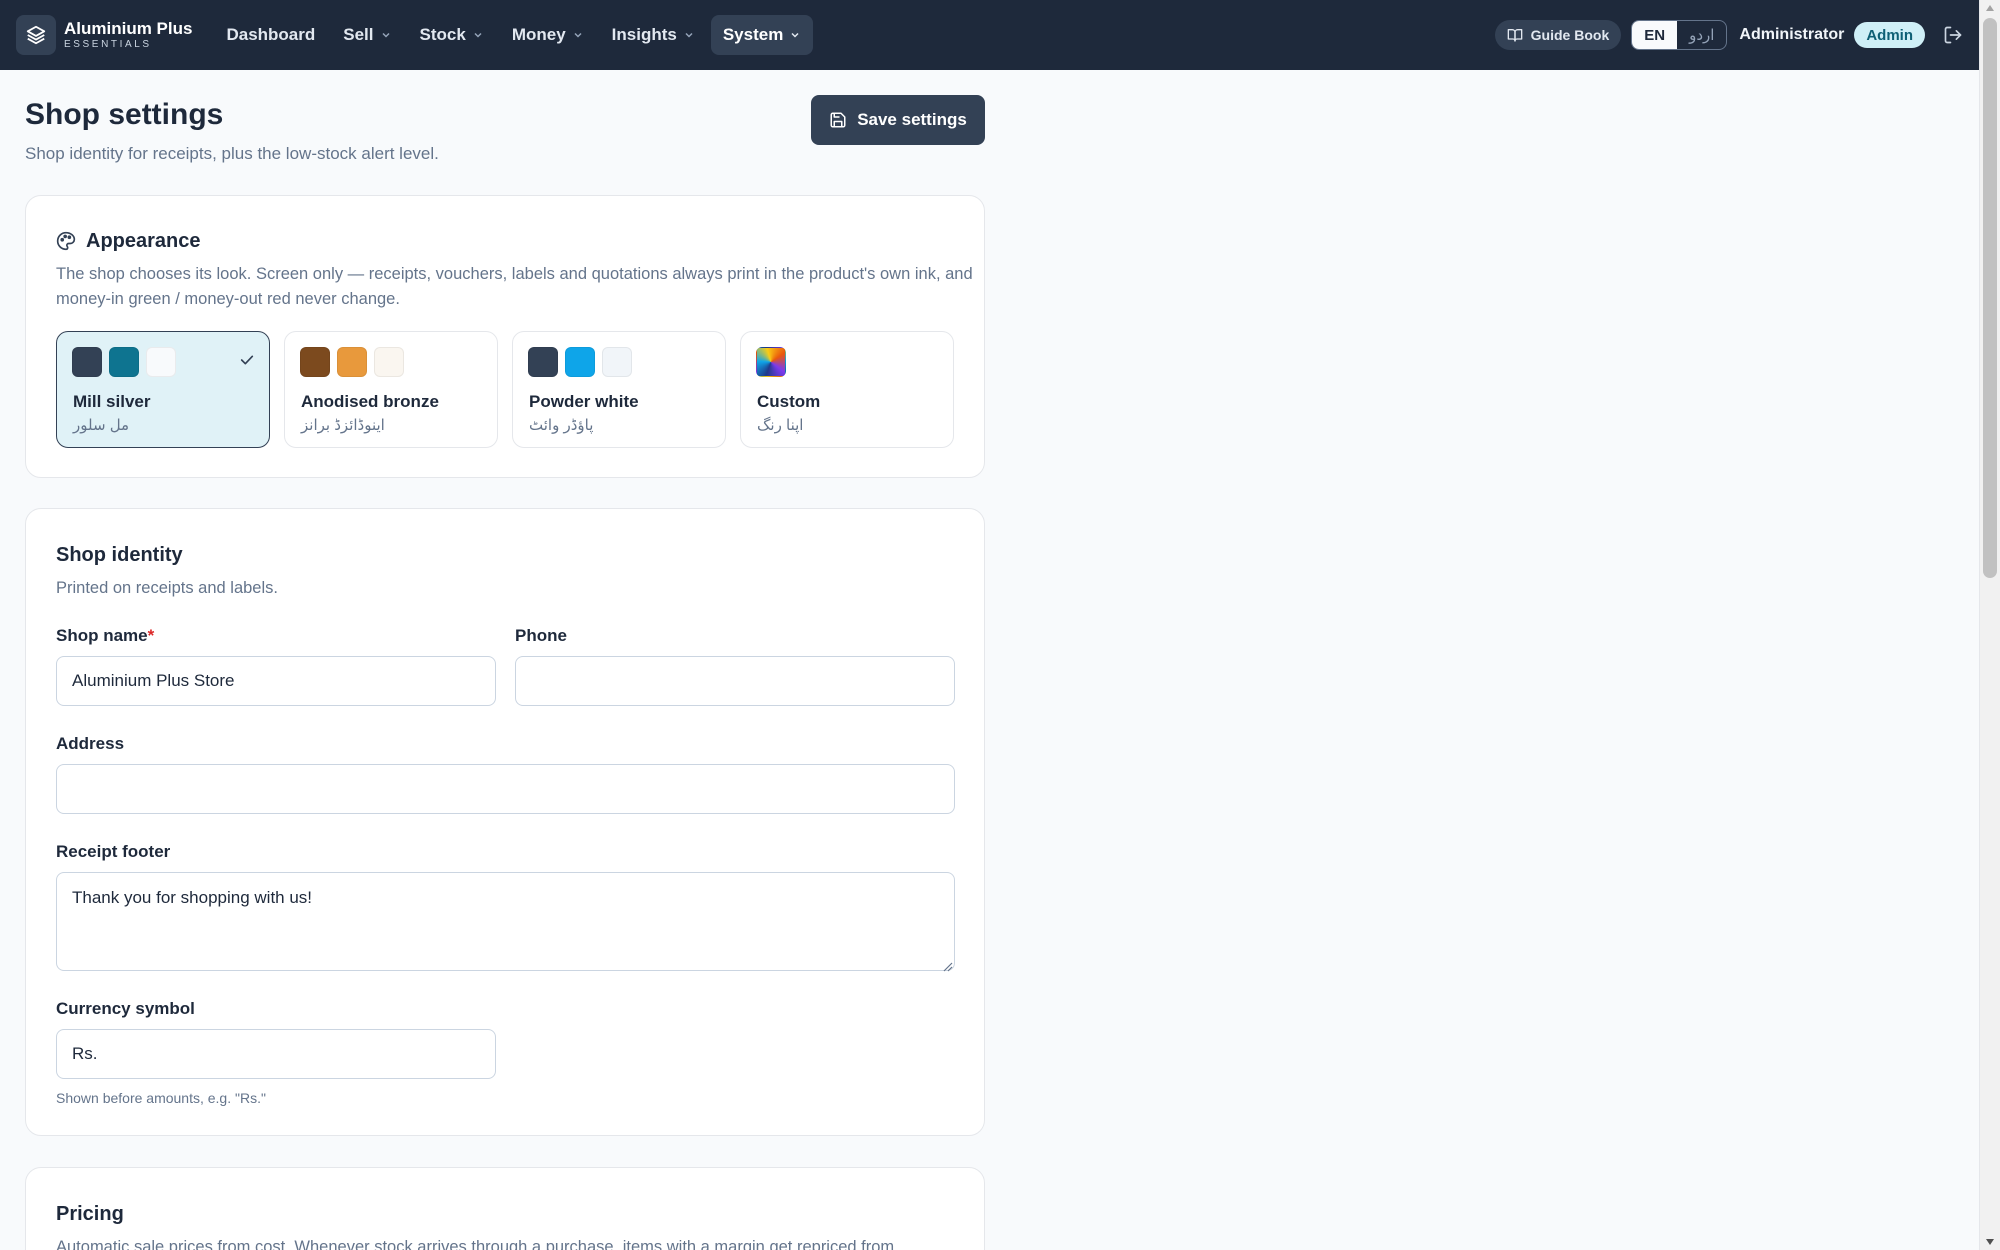 This screenshot has width=2000, height=1250. I want to click on shop-identity-title: Shop identity, so click(119, 555).